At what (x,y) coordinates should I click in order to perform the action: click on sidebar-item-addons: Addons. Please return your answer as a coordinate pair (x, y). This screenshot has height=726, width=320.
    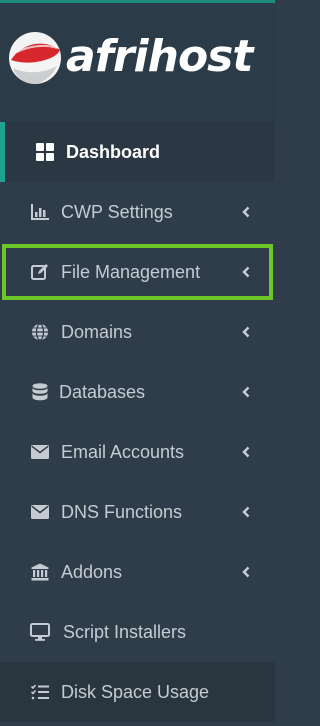
    Looking at the image, I should click on (137, 572).